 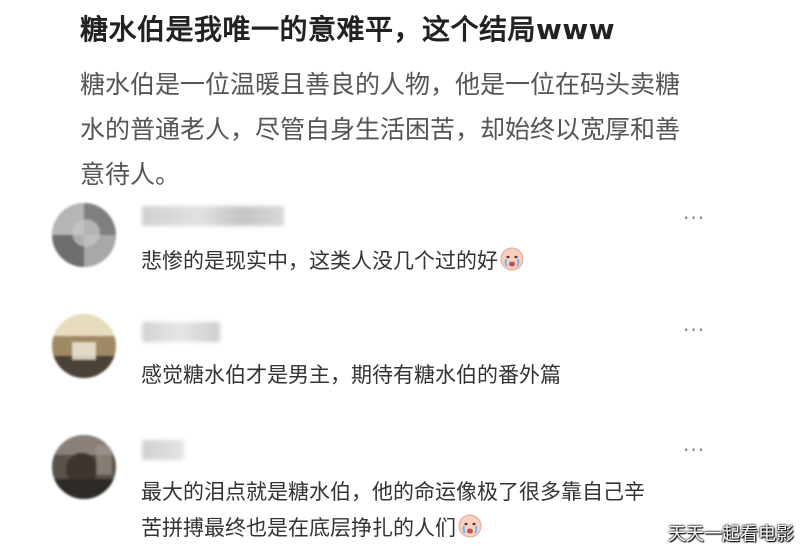 I want to click on comment-text-line: 悲惨的是现实中，这类人没几个过的好, so click(x=333, y=261).